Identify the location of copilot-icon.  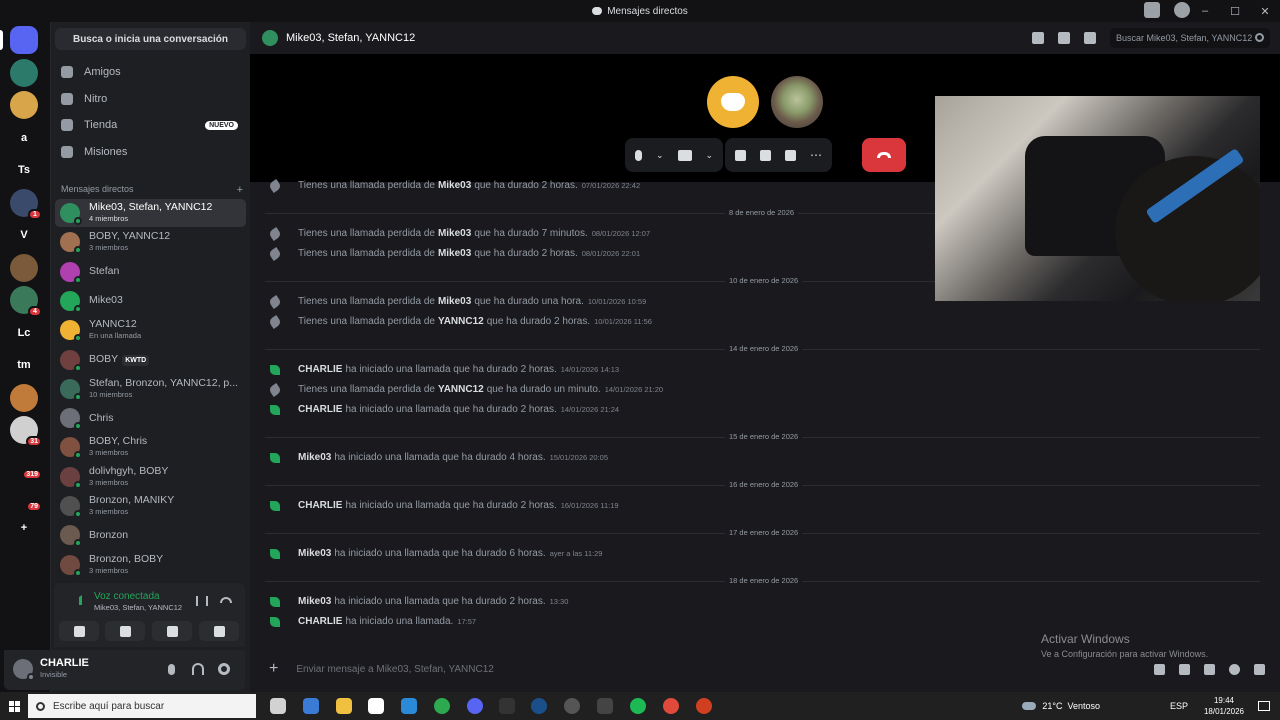
(311, 706).